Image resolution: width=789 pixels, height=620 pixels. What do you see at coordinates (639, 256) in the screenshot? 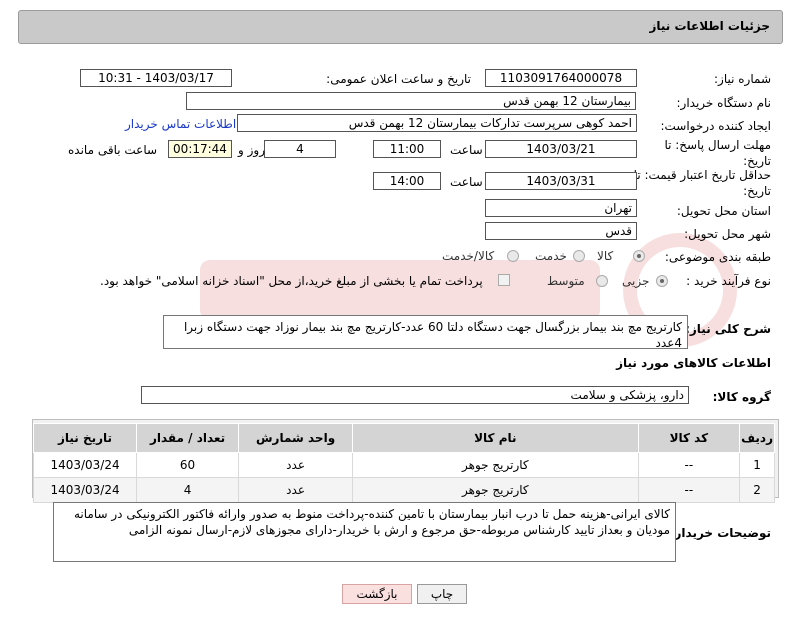
I see `category-radio-goods` at bounding box center [639, 256].